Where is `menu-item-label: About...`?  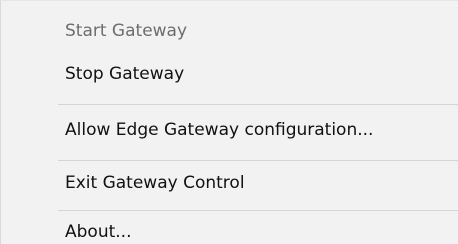
menu-item-label: About... is located at coordinates (98, 232).